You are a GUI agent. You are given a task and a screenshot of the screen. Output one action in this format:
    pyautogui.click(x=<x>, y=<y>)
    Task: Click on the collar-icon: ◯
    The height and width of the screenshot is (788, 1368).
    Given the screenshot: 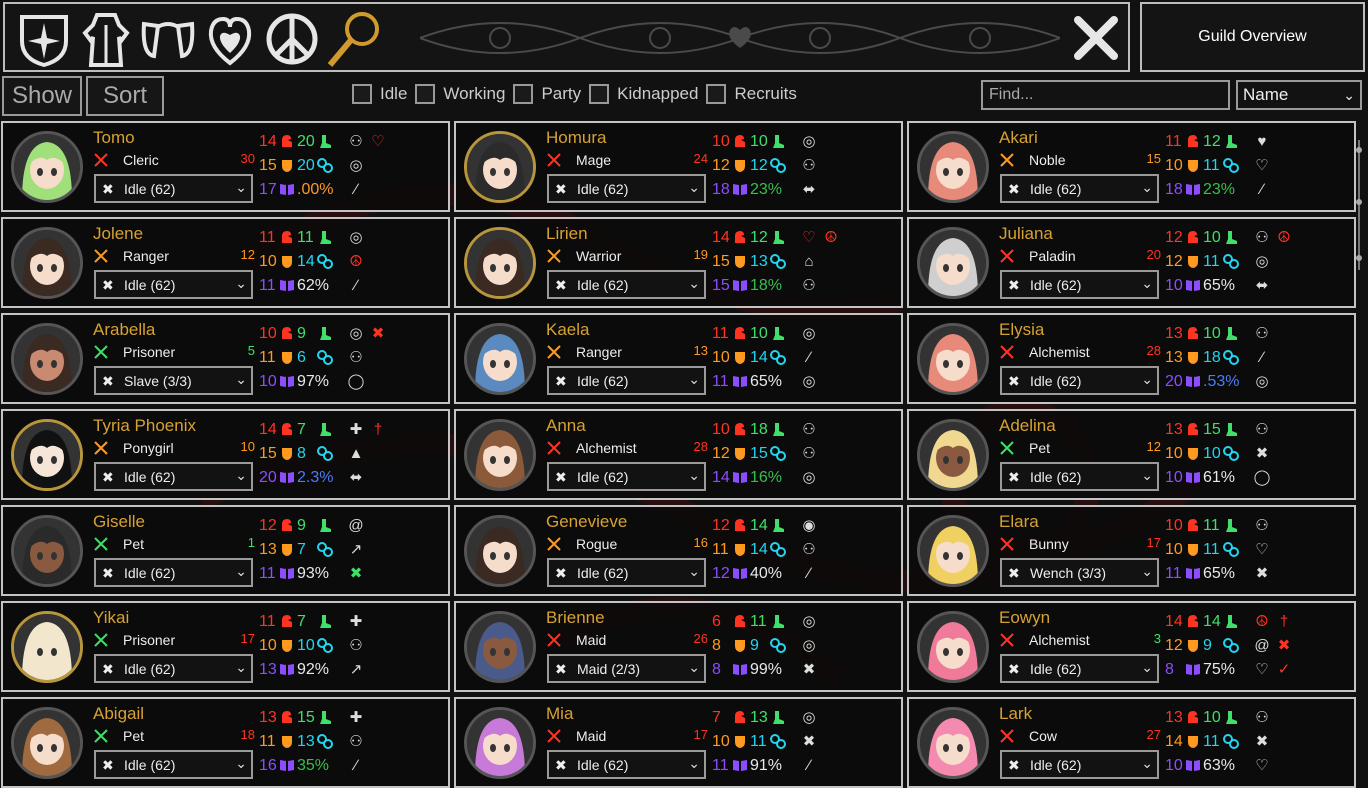 What is the action you would take?
    pyautogui.click(x=1262, y=477)
    